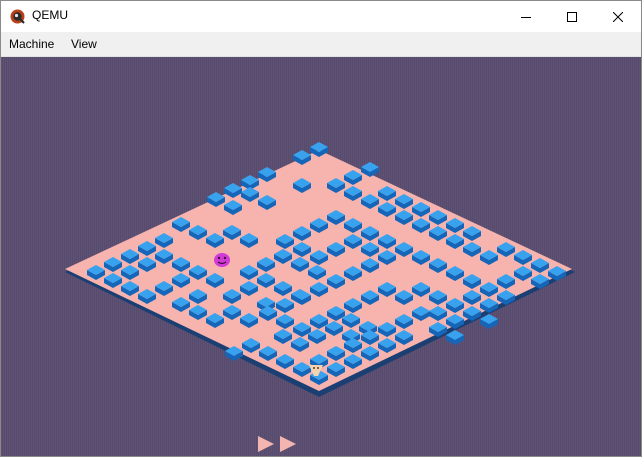 The width and height of the screenshot is (642, 457). I want to click on menu-bar: Machine View, so click(321, 44).